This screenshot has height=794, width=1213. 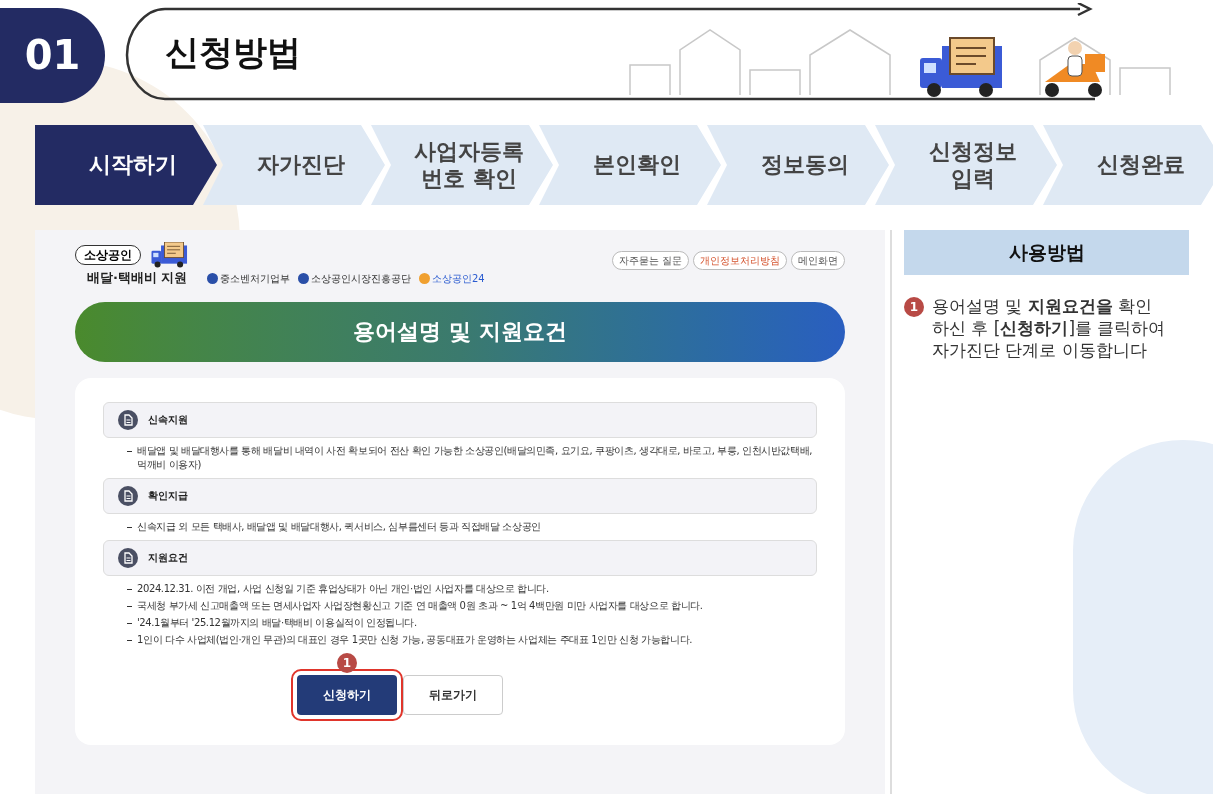 I want to click on section-text: 1인이 다수 사업체(법인·개인 무관)의 대표인 경우 1곳만 신청 가능, 공동대표가 운영하는 사업체는 주대표 1인만 신청 가능합니다., so click(x=414, y=639).